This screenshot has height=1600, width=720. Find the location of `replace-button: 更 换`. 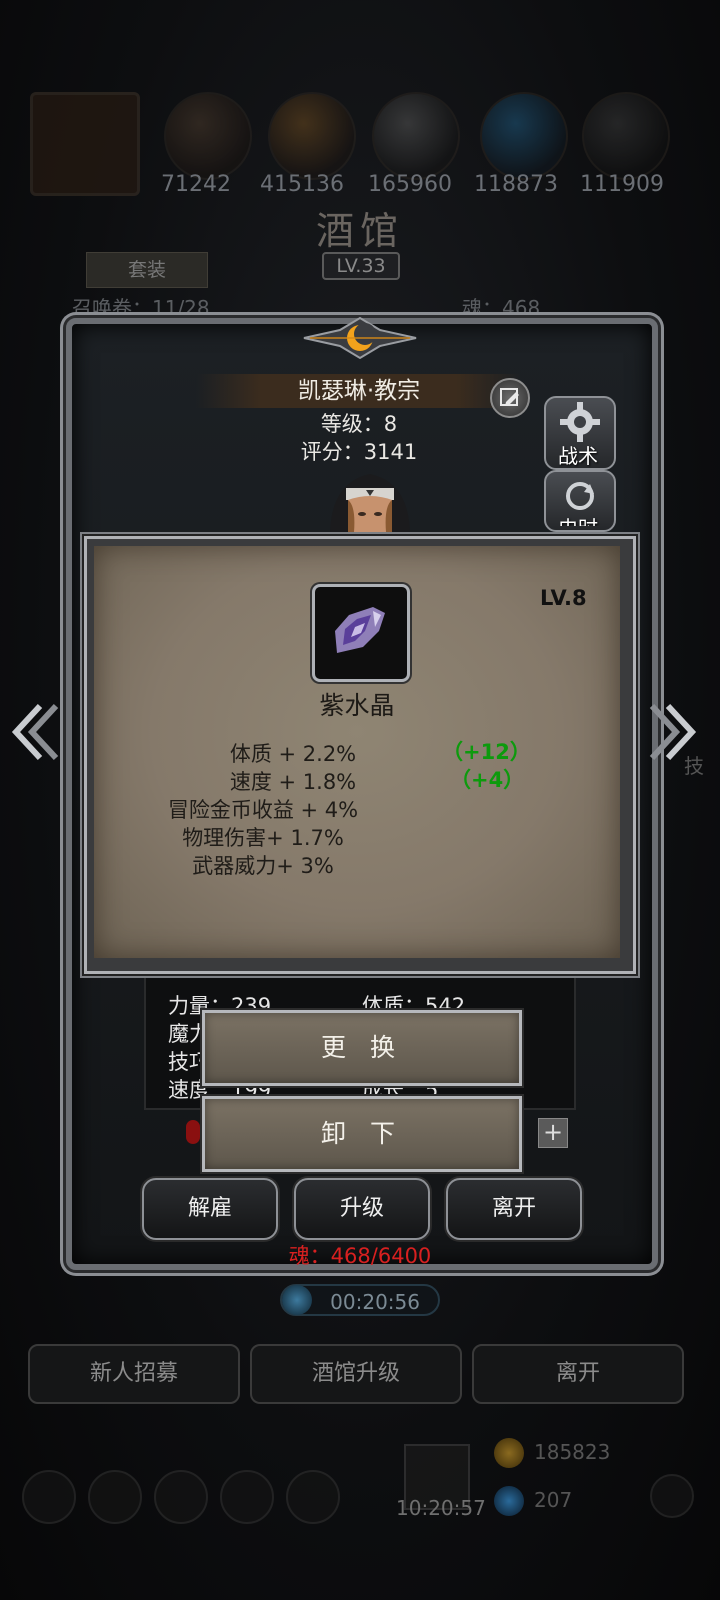

replace-button: 更 换 is located at coordinates (362, 1048).